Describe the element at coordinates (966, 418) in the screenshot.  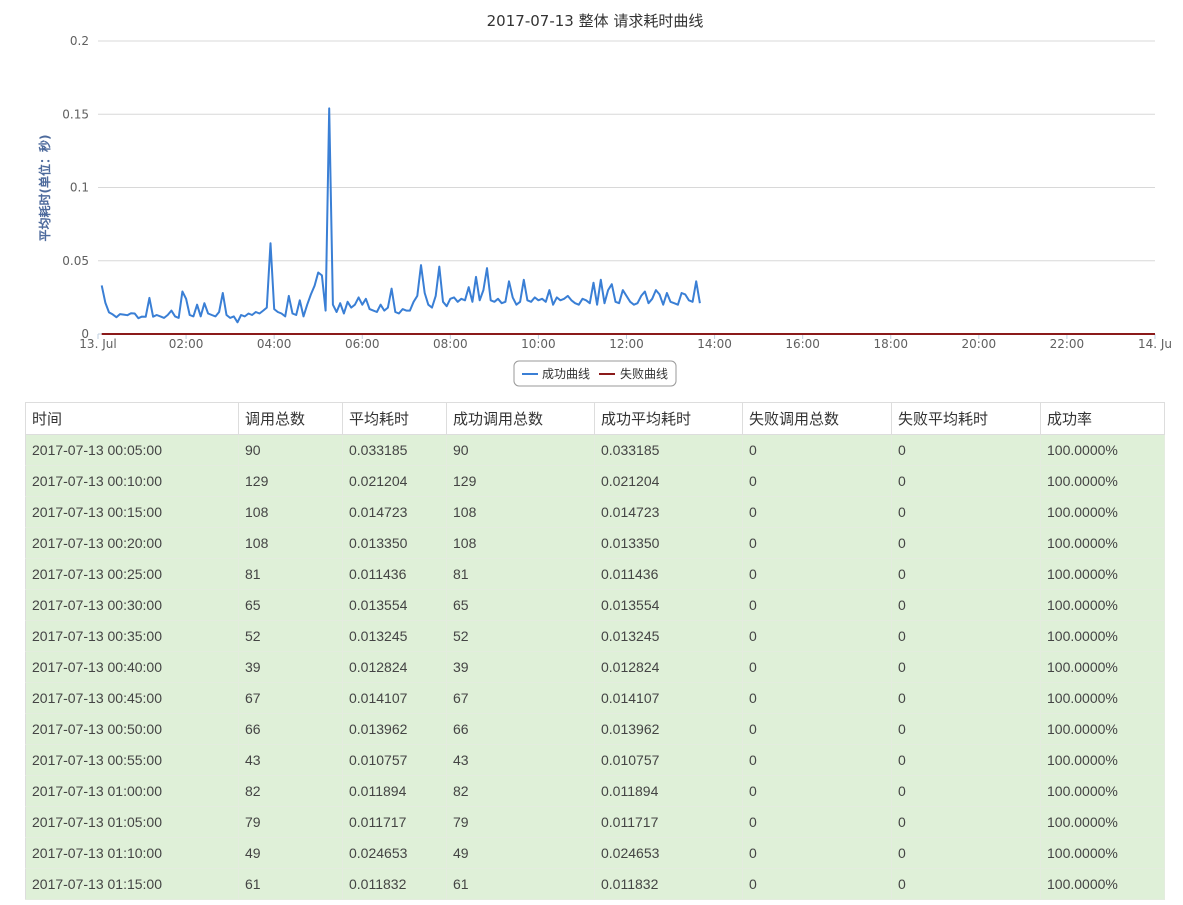
I see `header-failed-avg-time: 失败平均耗时` at that location.